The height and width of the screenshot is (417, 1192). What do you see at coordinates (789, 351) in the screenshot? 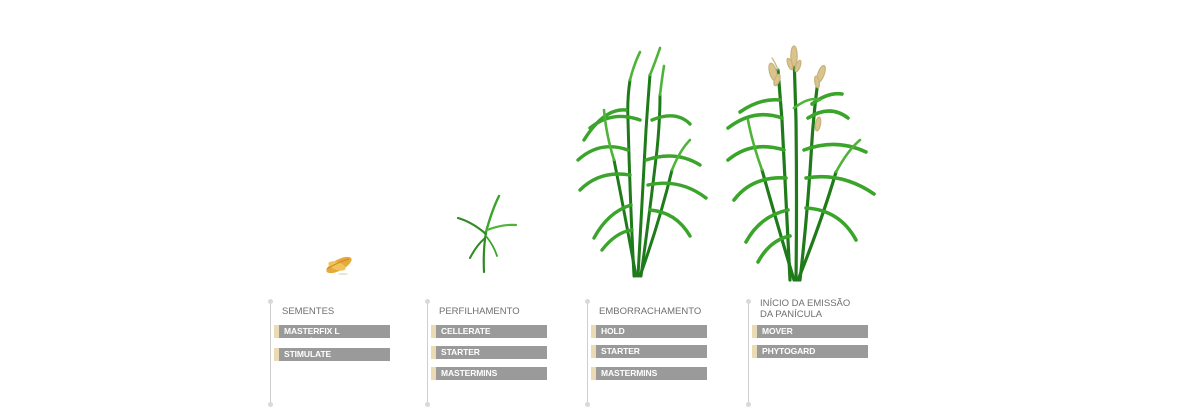
I see `product-label: PHYTOGARD` at bounding box center [789, 351].